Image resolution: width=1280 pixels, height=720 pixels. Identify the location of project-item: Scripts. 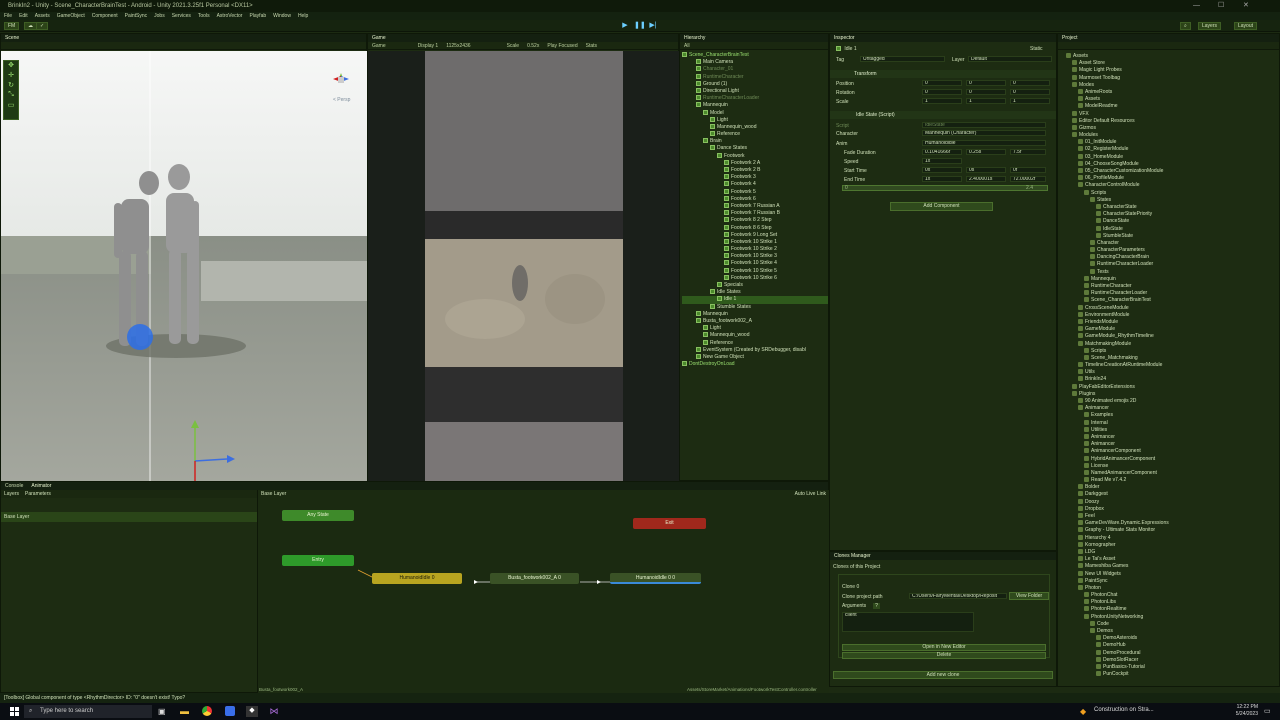
(1172, 351).